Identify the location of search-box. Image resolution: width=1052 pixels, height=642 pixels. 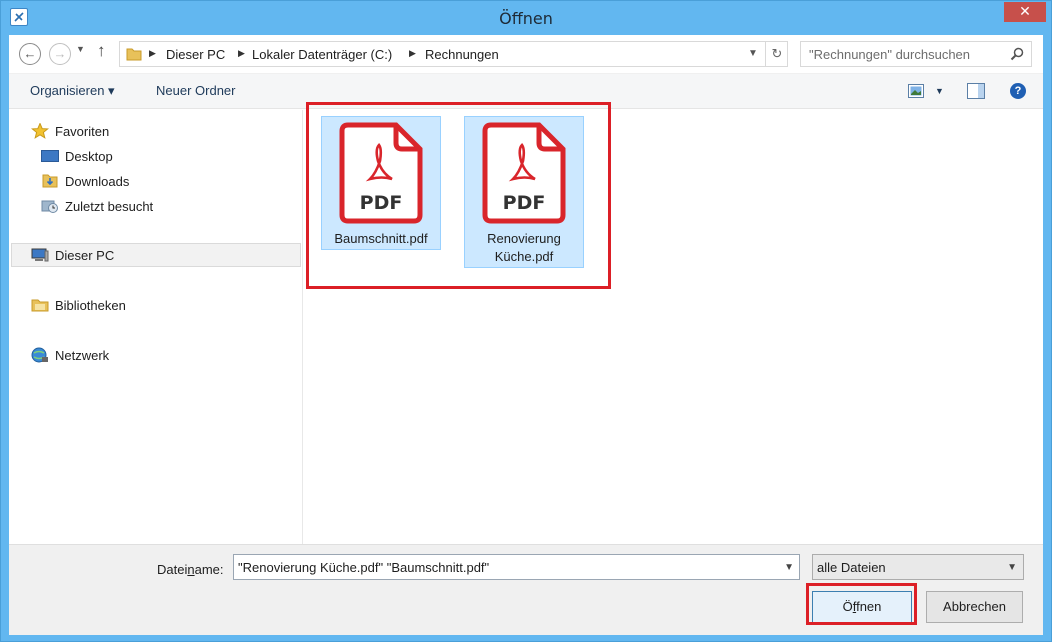
(916, 54).